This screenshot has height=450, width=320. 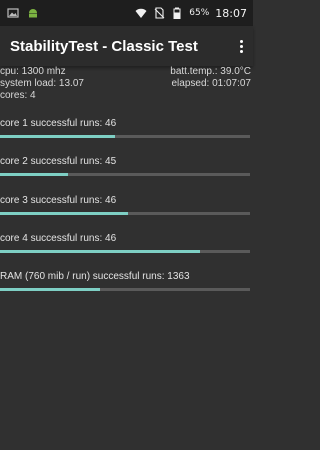 I want to click on info-row-cpu: cpu: 1300 mhz batt.temp.: 39.0°C, so click(x=126, y=72).